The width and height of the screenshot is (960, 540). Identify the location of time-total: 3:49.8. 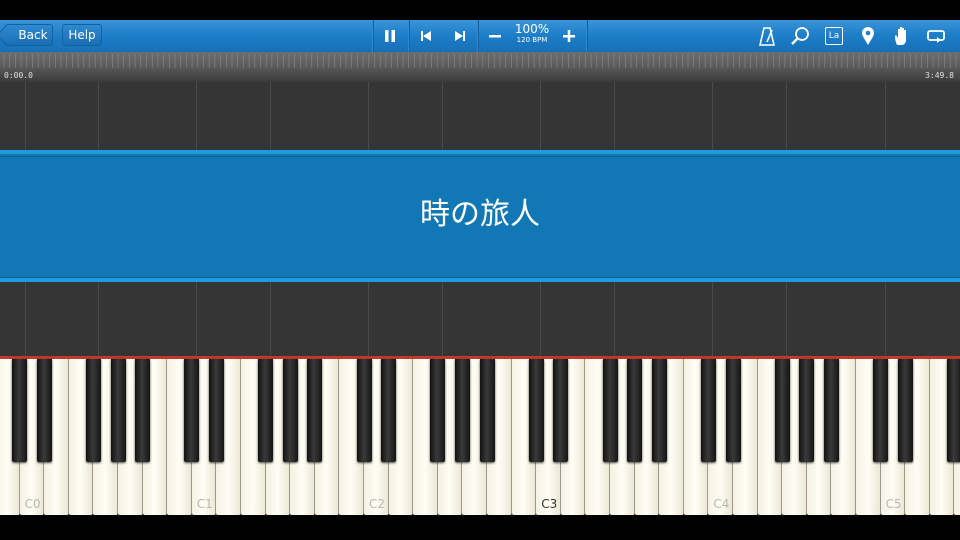
(939, 75).